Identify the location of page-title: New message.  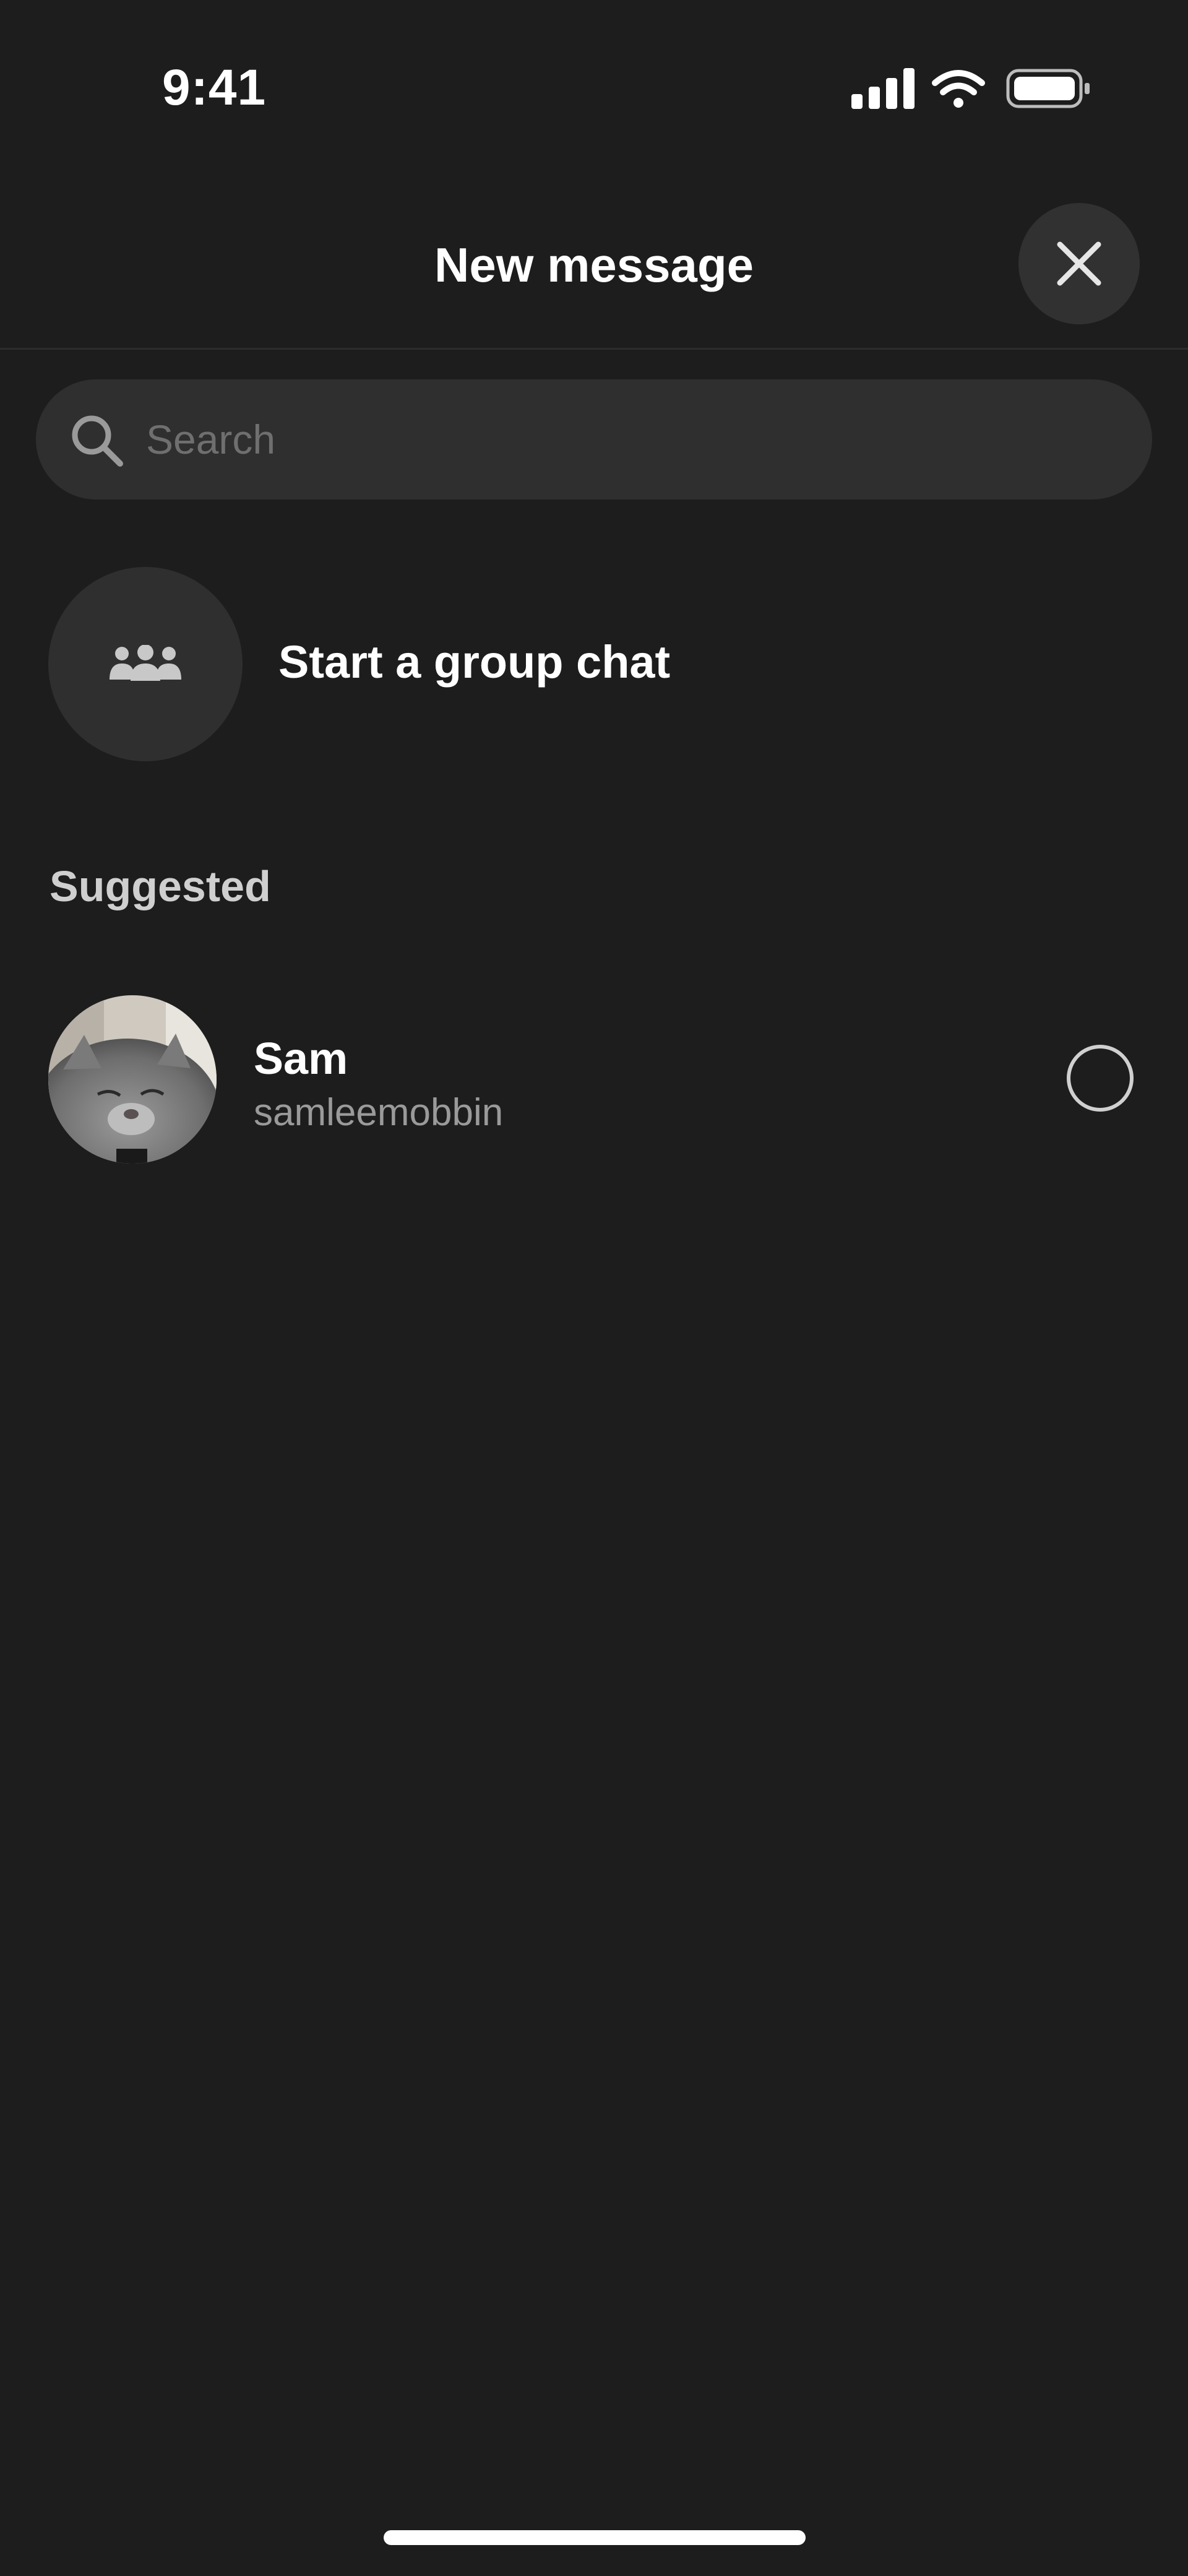
(594, 265).